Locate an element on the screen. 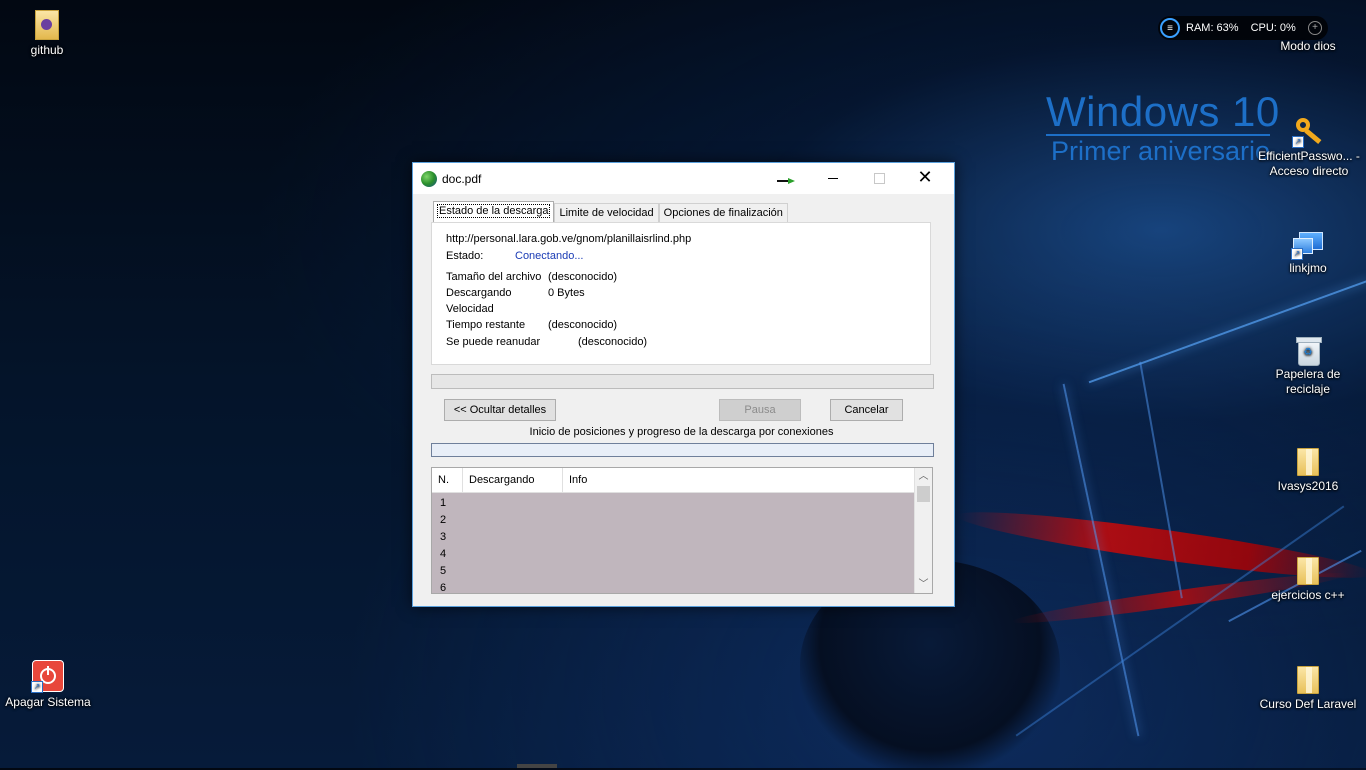 The image size is (1366, 770). resumable-value: (desconocido) is located at coordinates (613, 342).